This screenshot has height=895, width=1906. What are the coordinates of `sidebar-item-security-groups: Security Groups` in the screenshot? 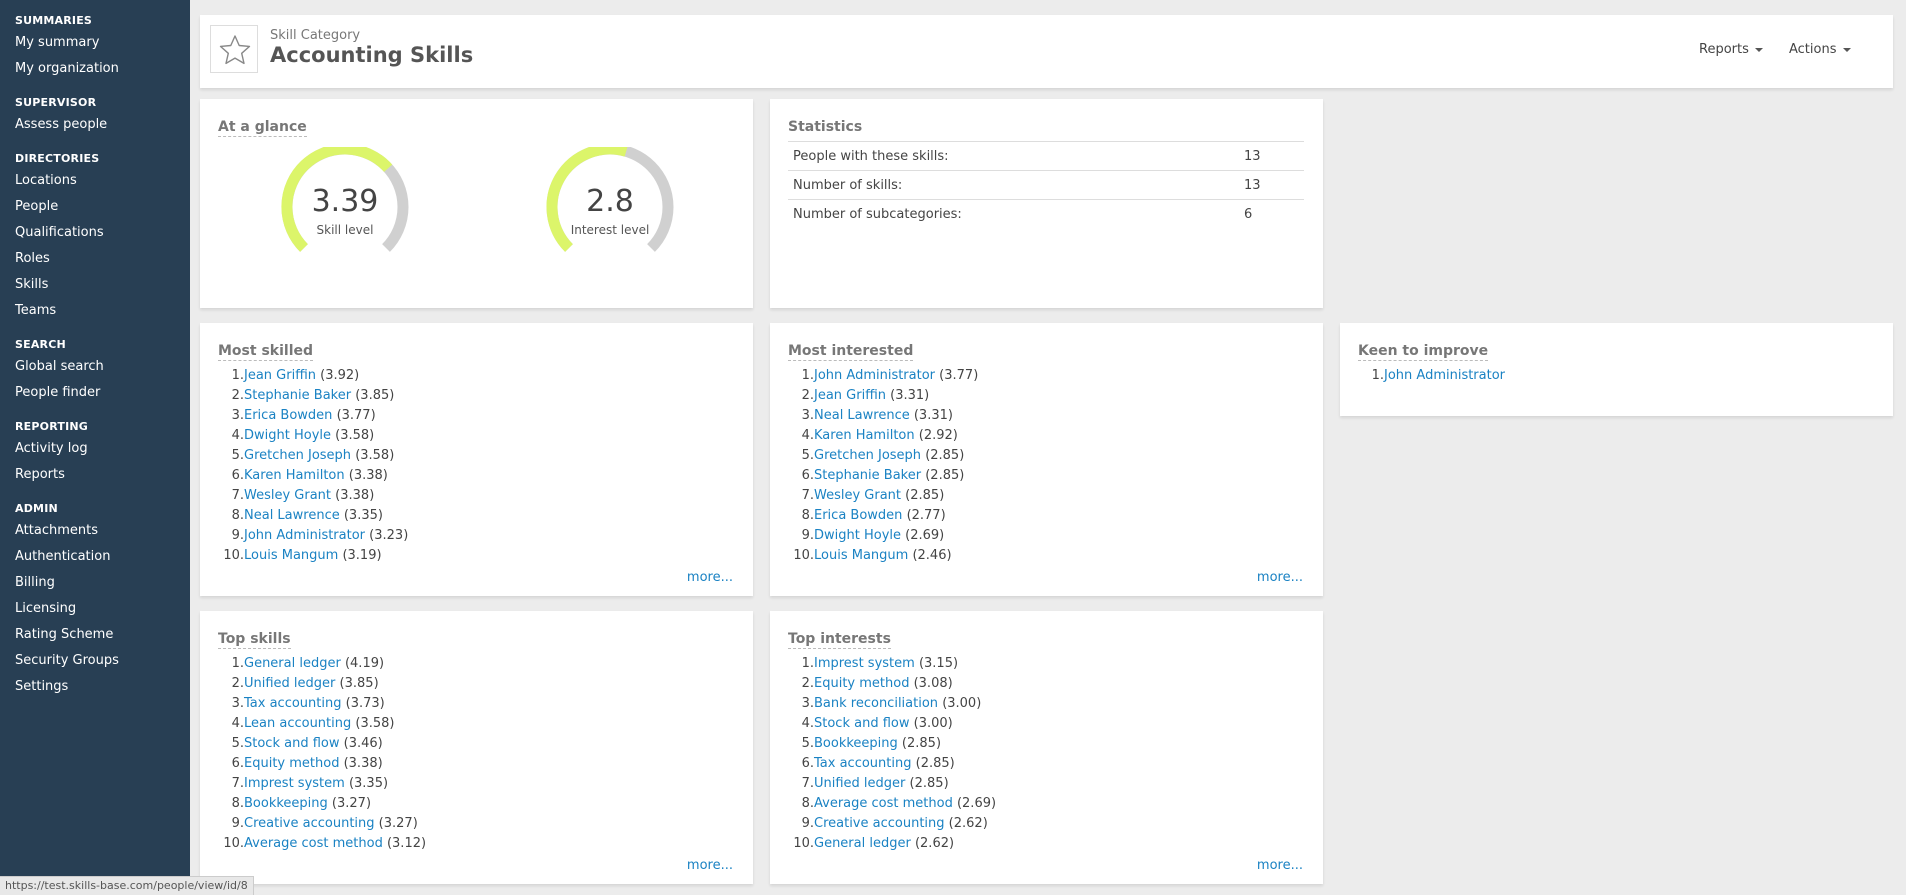 It's located at (102, 661).